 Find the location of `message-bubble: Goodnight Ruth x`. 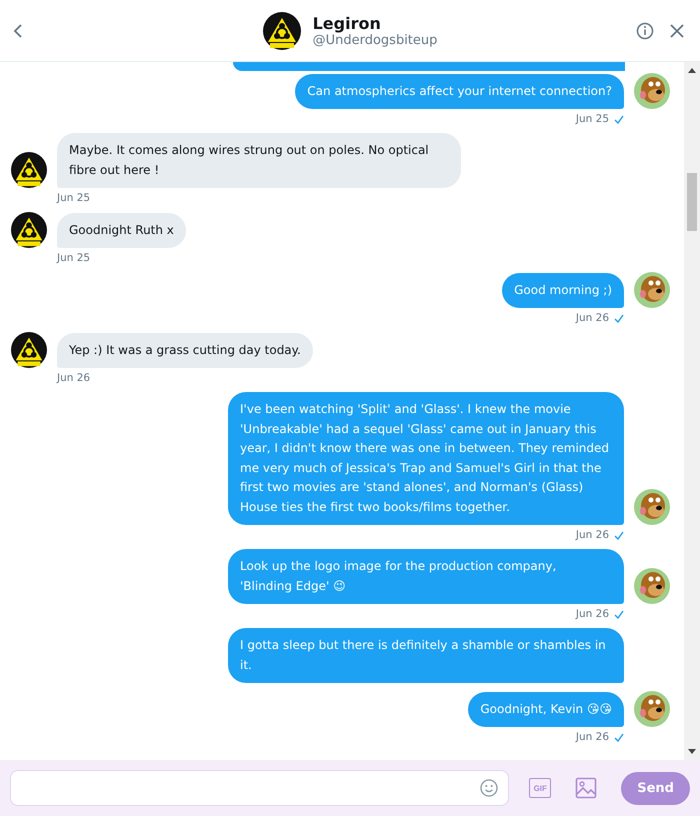

message-bubble: Goodnight Ruth x is located at coordinates (121, 230).